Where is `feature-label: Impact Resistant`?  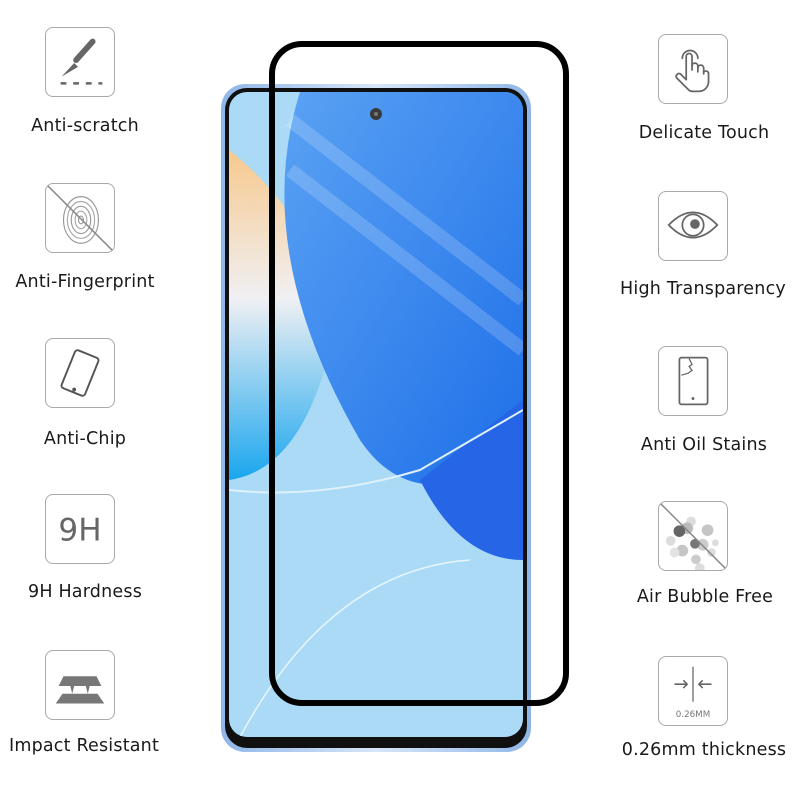
feature-label: Impact Resistant is located at coordinates (84, 746).